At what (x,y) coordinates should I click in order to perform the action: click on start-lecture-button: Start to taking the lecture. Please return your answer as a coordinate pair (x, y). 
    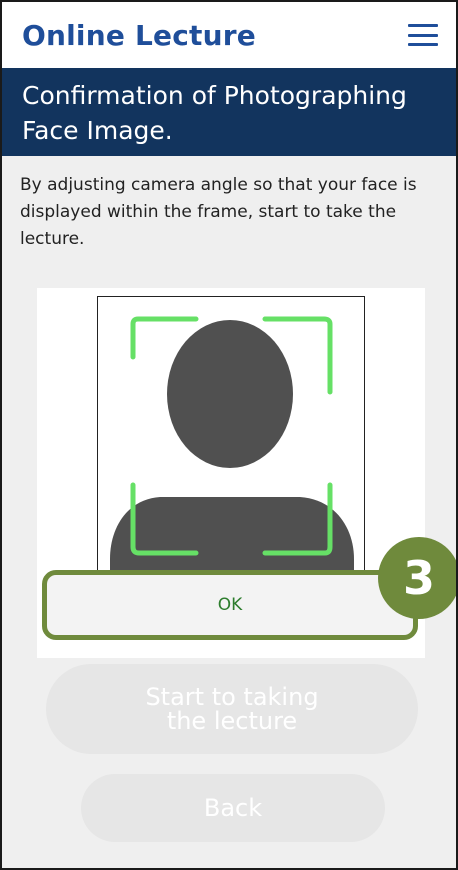
    Looking at the image, I should click on (232, 709).